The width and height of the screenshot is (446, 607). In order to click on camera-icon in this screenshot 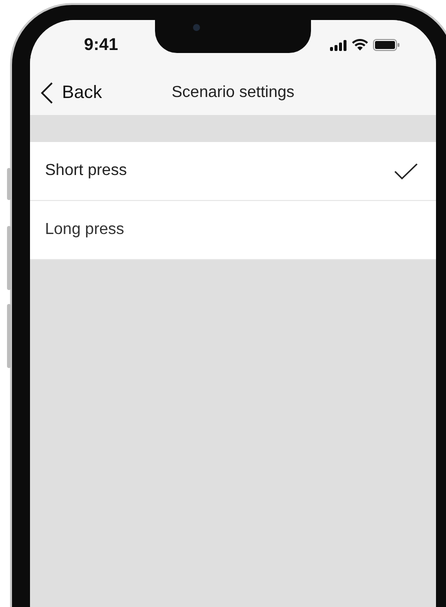, I will do `click(196, 27)`.